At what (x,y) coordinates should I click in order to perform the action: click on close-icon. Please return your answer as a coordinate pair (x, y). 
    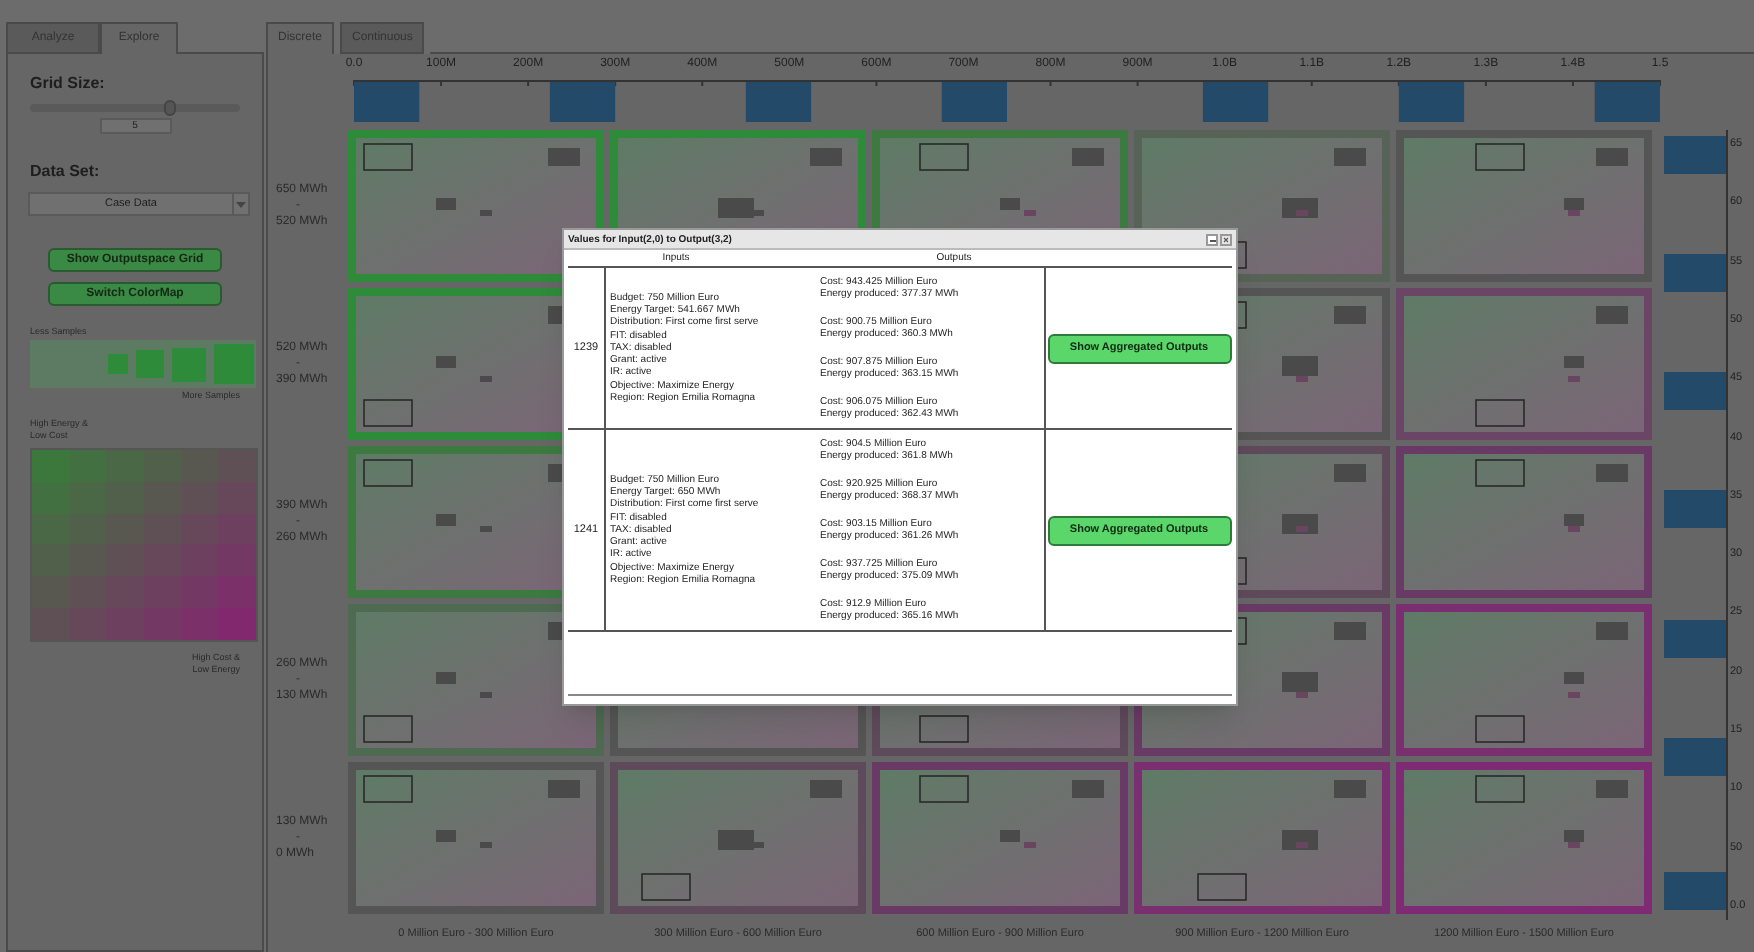
    Looking at the image, I should click on (1226, 239).